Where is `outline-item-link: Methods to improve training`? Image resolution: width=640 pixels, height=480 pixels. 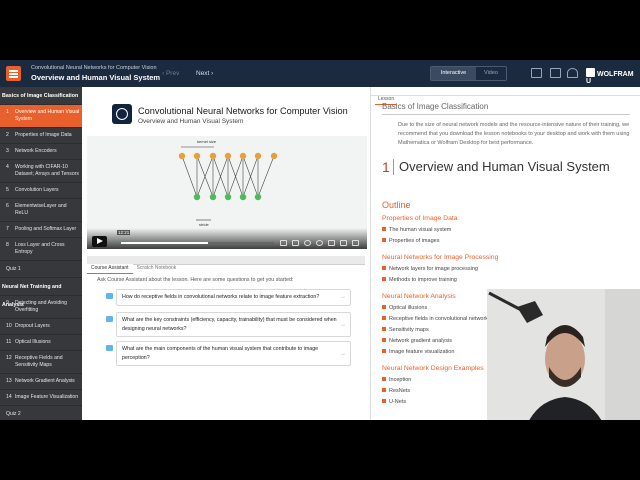 outline-item-link: Methods to improve training is located at coordinates (419, 280).